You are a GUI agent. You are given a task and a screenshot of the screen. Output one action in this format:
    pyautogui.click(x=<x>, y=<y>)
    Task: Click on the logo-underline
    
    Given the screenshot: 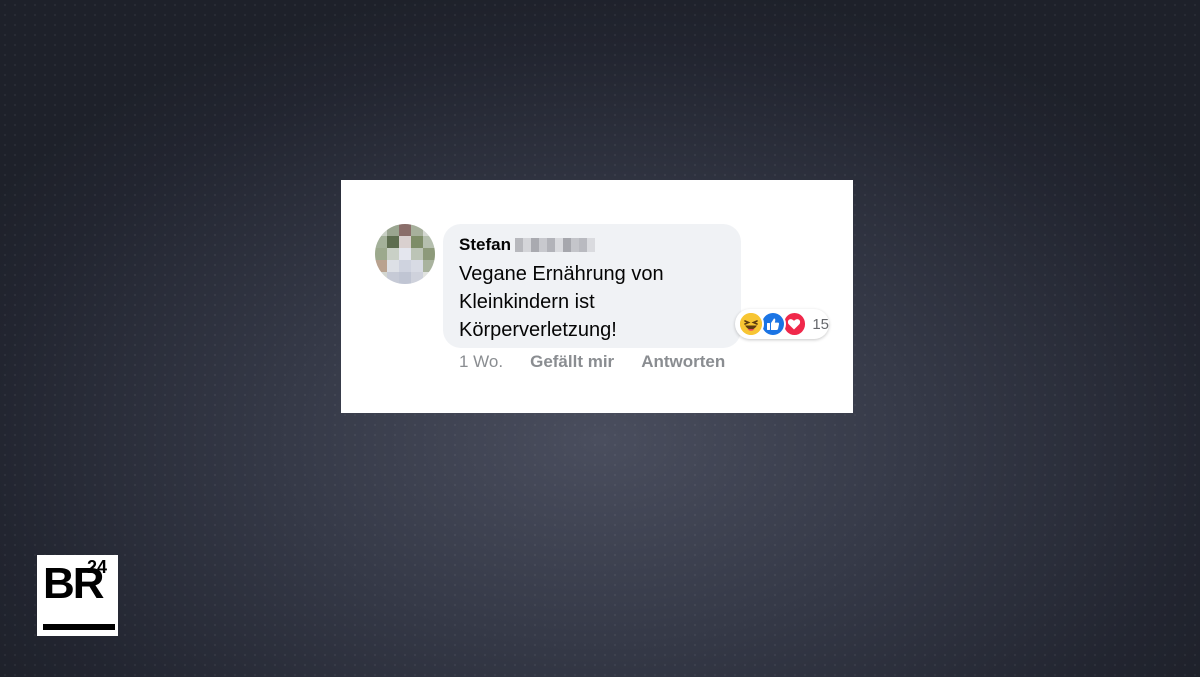 What is the action you would take?
    pyautogui.click(x=79, y=627)
    